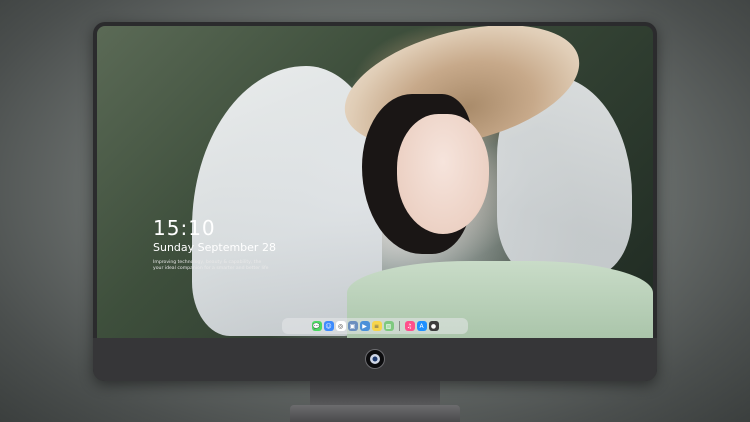 Image resolution: width=750 pixels, height=422 pixels. What do you see at coordinates (375, 413) in the screenshot?
I see `monitor-stand-base` at bounding box center [375, 413].